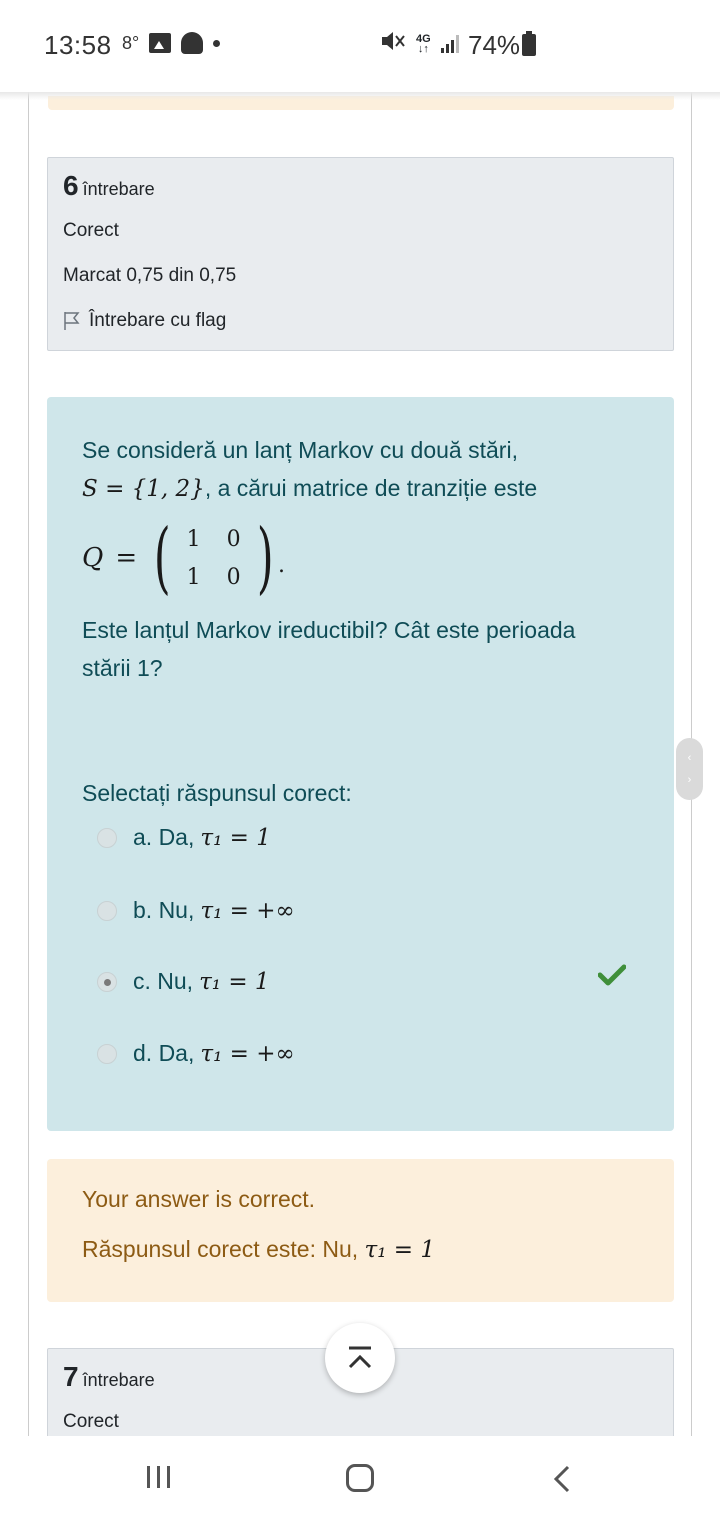  I want to click on clock: 13:58, so click(78, 45).